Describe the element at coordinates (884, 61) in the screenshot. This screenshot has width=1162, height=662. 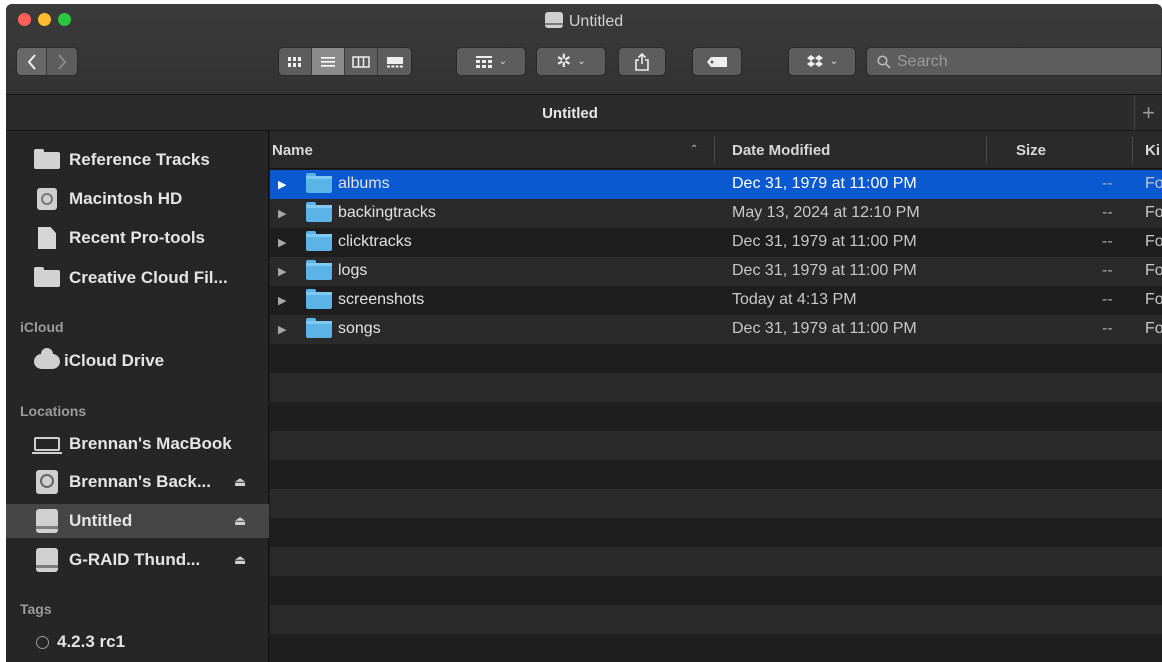
I see `search-icon` at that location.